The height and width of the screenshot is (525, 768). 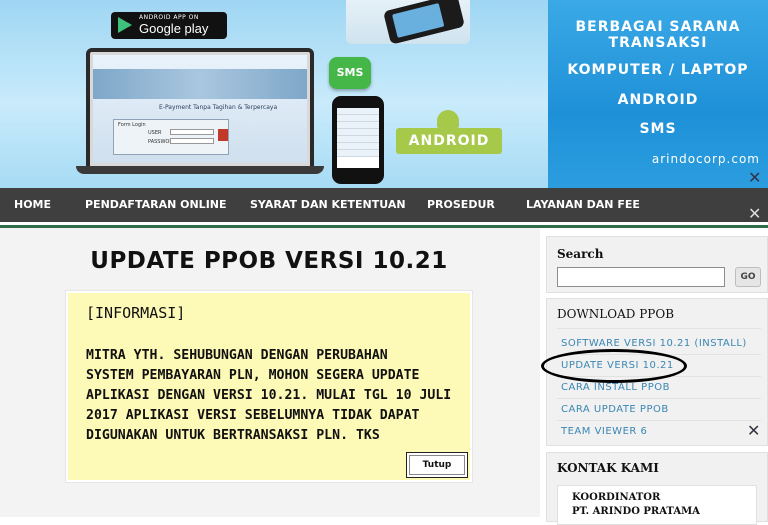 I want to click on promo-line-4: ANDROID, so click(x=658, y=100).